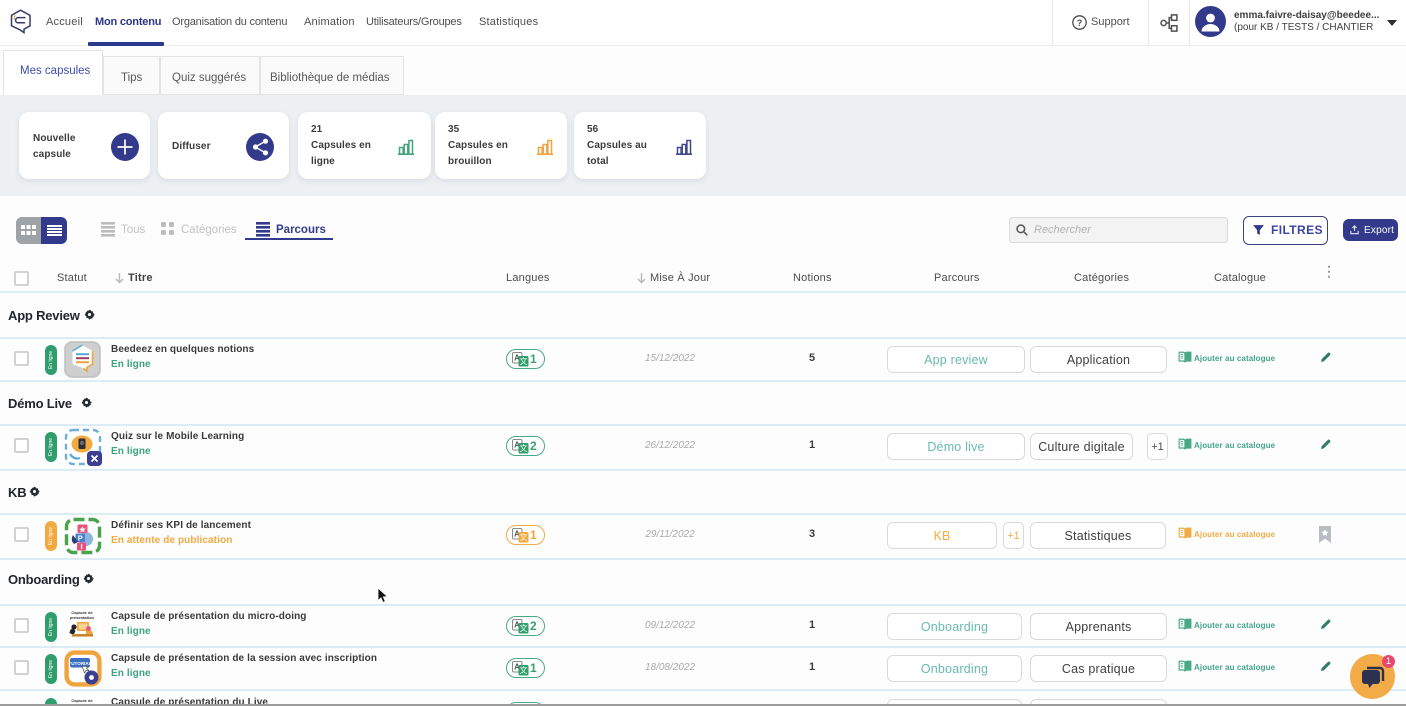 The width and height of the screenshot is (1406, 706). What do you see at coordinates (82, 617) in the screenshot?
I see `svg-text: présentation` at bounding box center [82, 617].